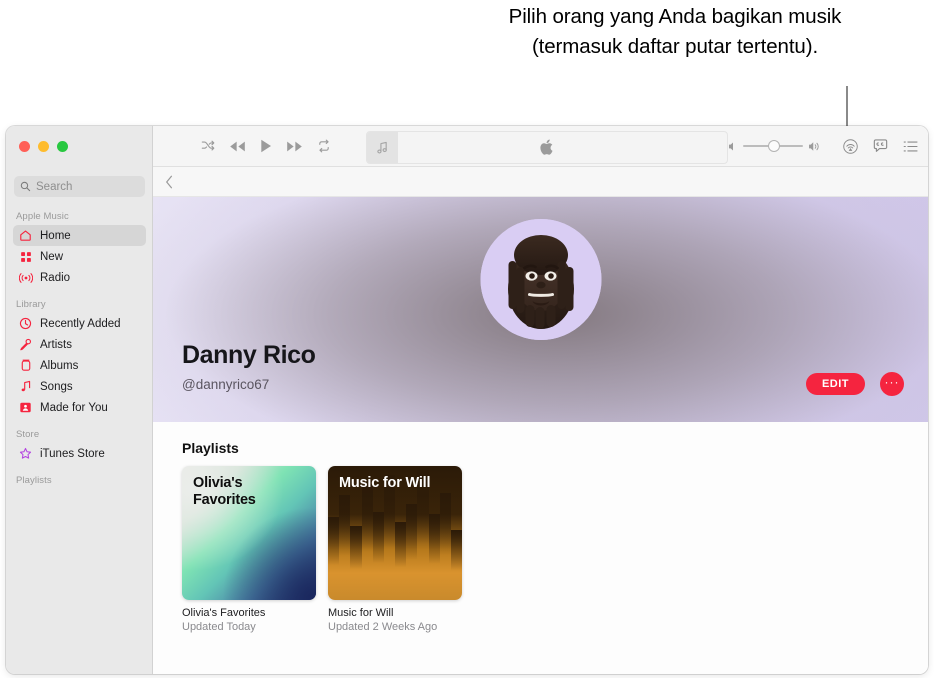 The image size is (934, 678). Describe the element at coordinates (55, 277) in the screenshot. I see `sidebar-item-label: Radio` at that location.